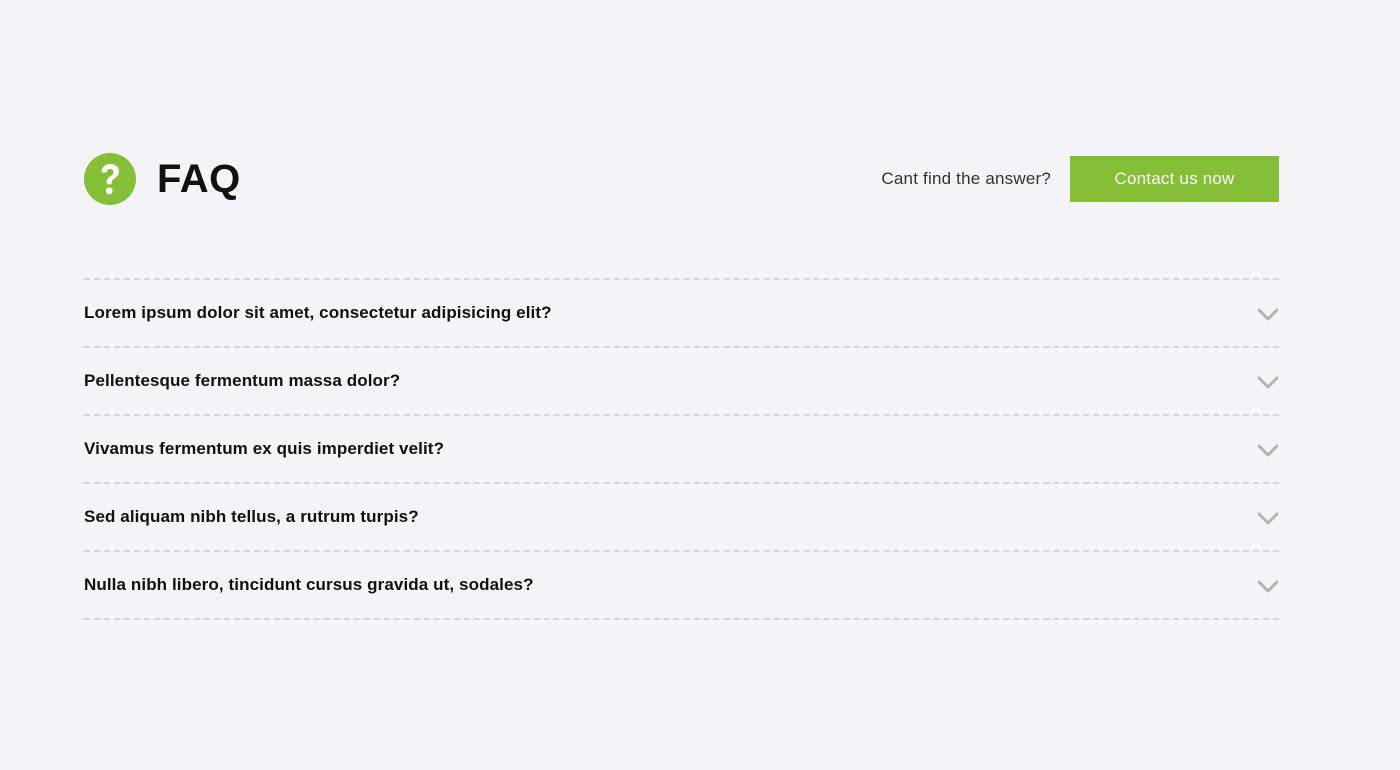 The width and height of the screenshot is (1400, 770). What do you see at coordinates (199, 179) in the screenshot?
I see `page-title: FAQ` at bounding box center [199, 179].